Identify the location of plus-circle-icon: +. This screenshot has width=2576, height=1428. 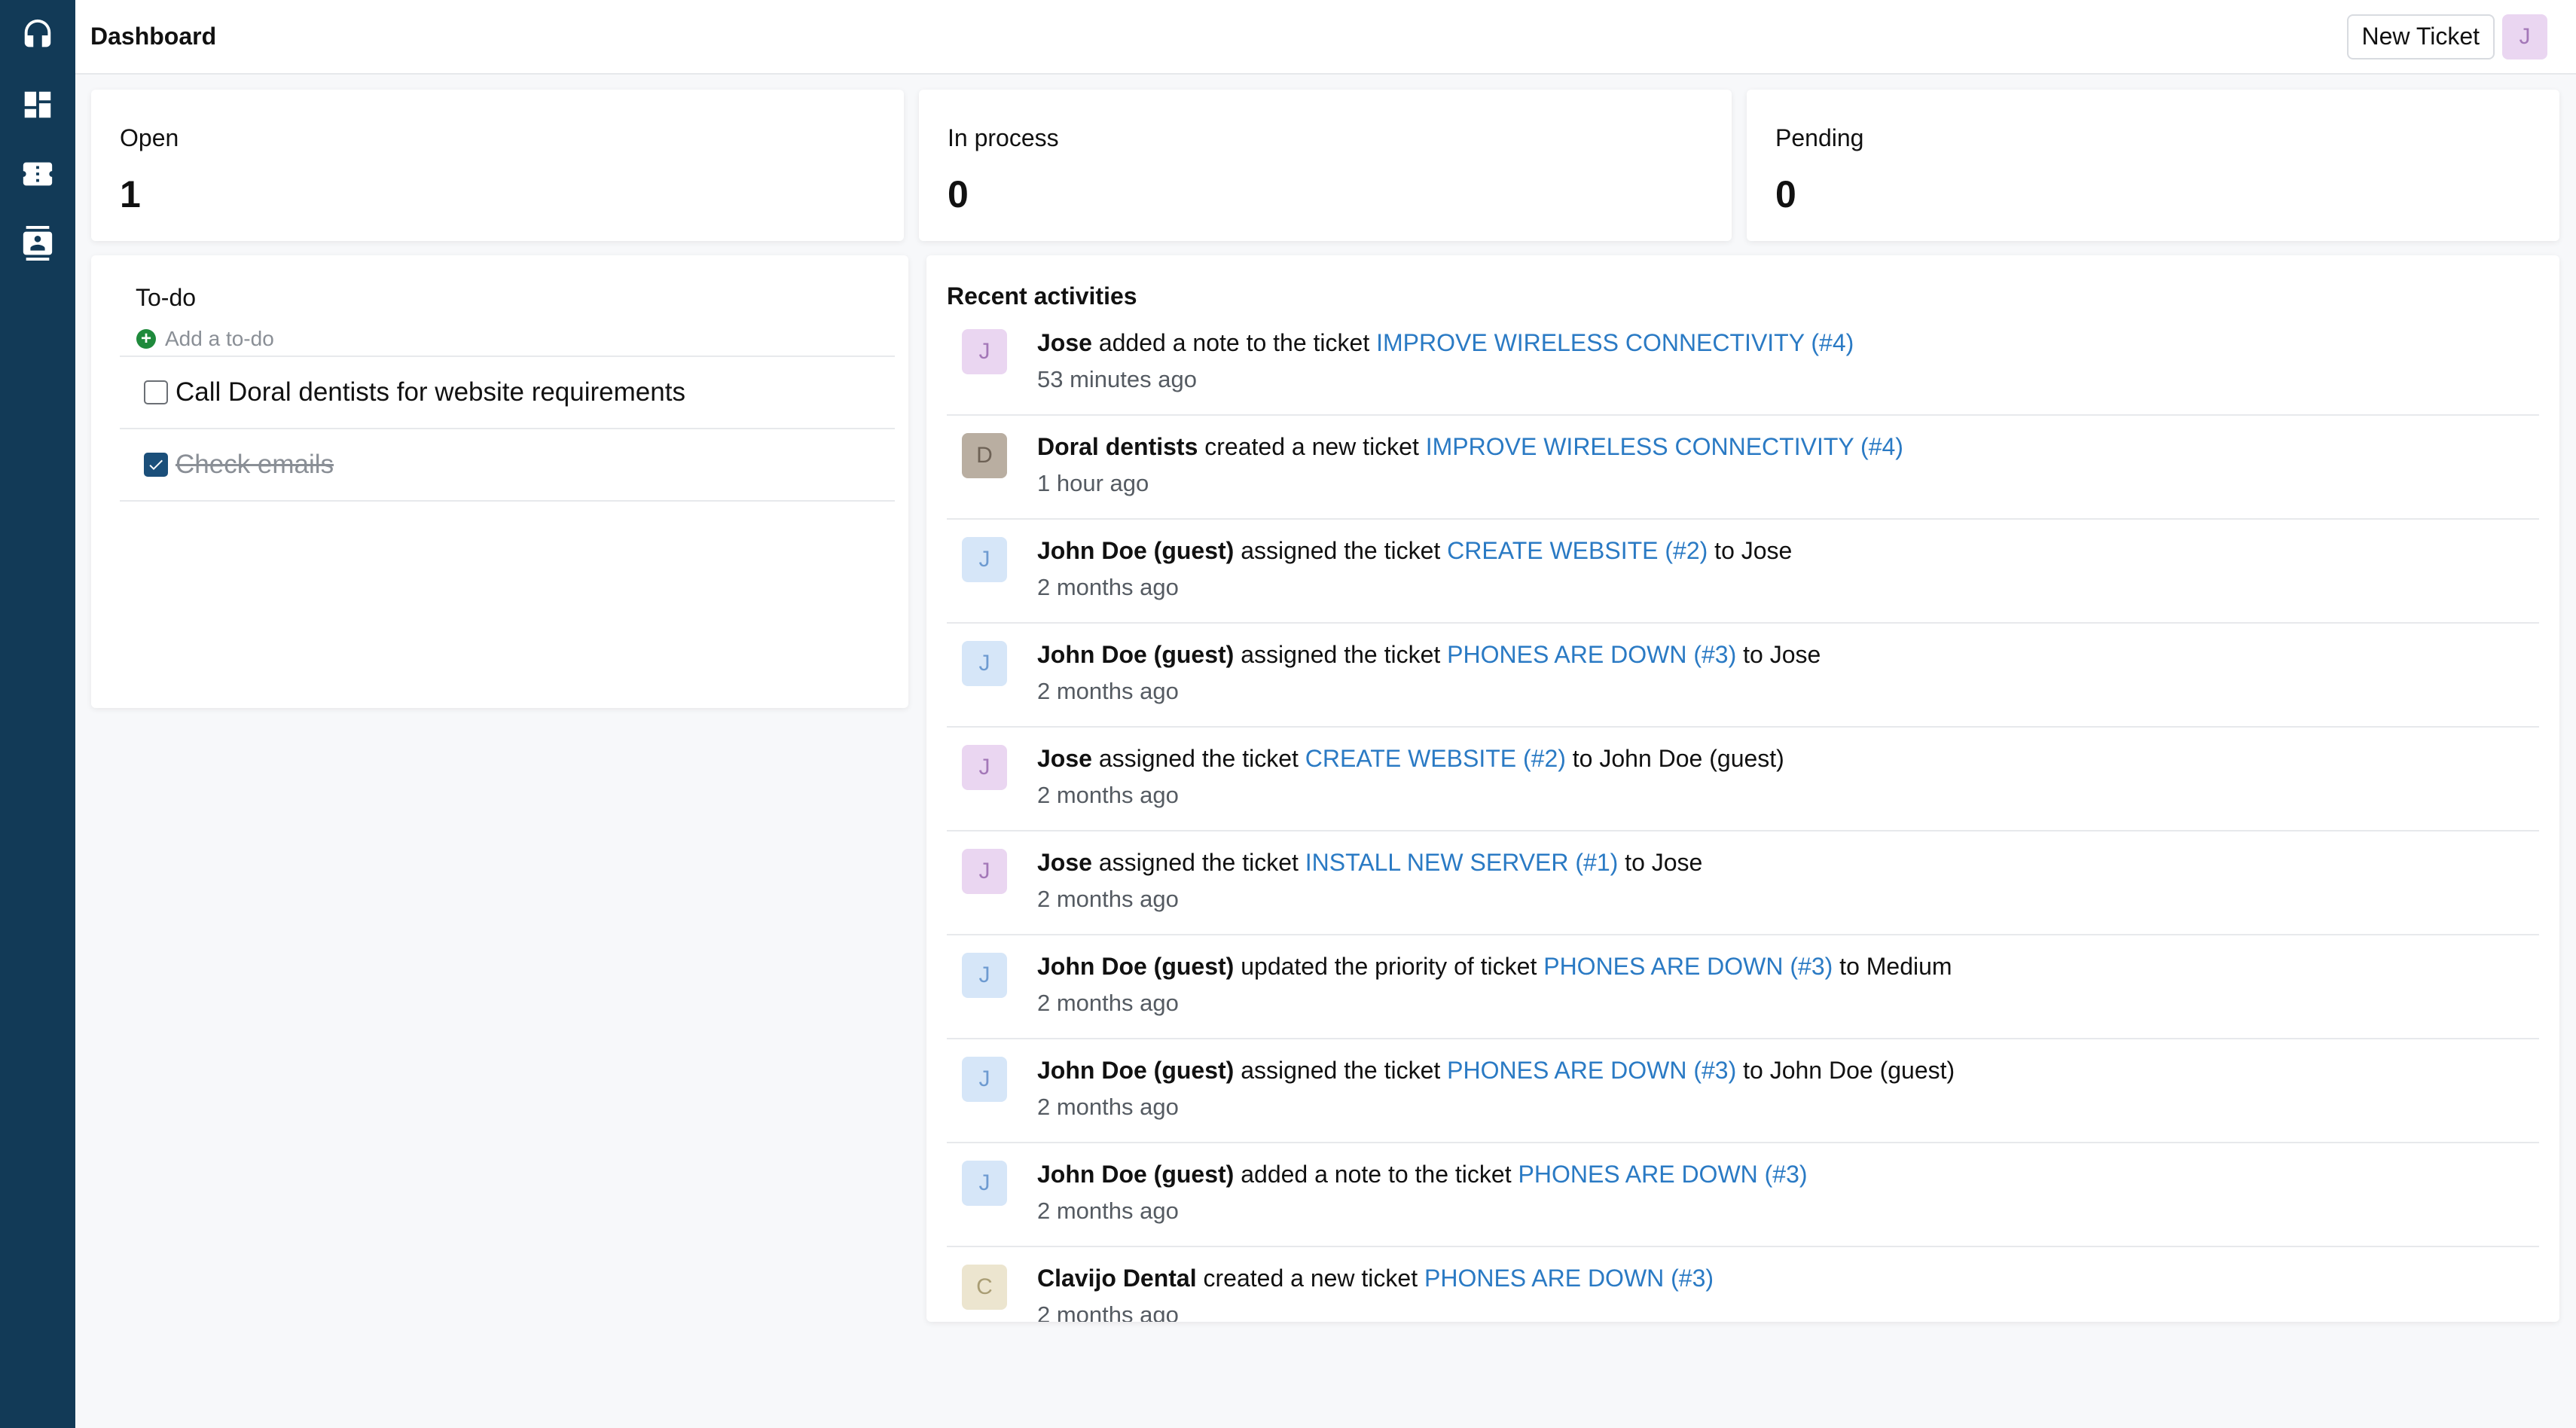
(146, 339).